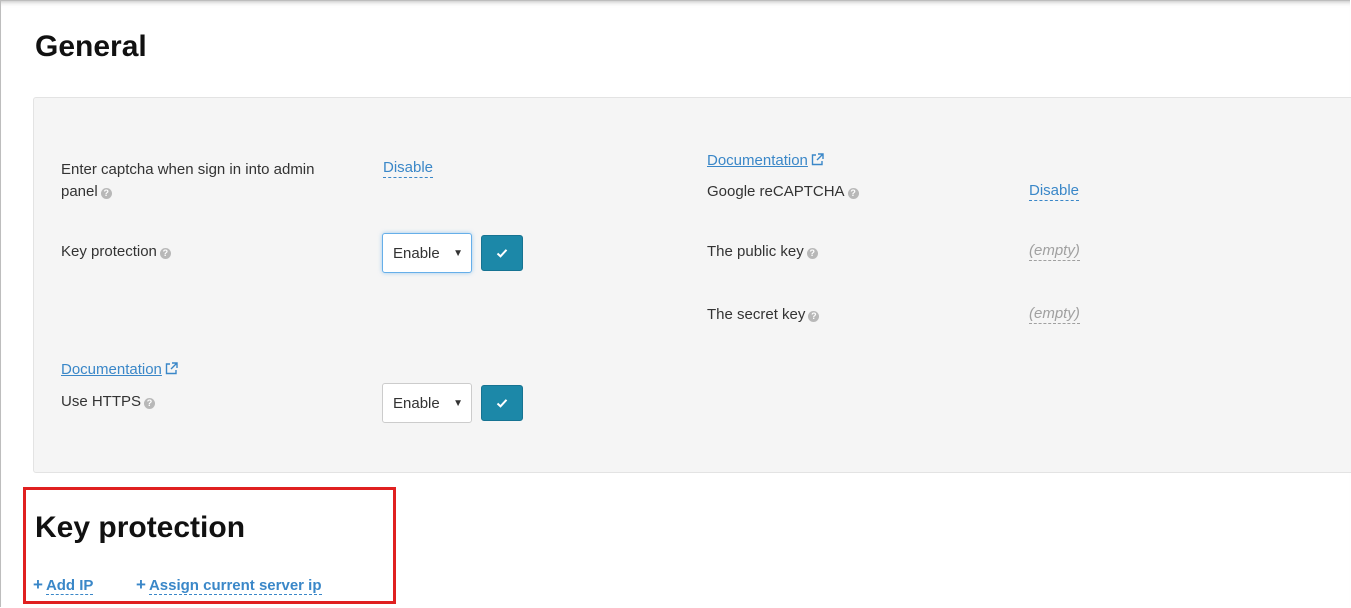  Describe the element at coordinates (188, 169) in the screenshot. I see `captcha-label-line1: Enter captcha when sign in into admin` at that location.